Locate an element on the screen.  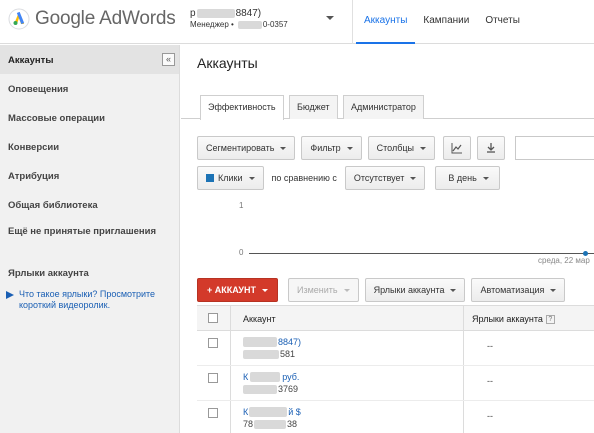
automation-button: Автоматизация is located at coordinates (518, 290).